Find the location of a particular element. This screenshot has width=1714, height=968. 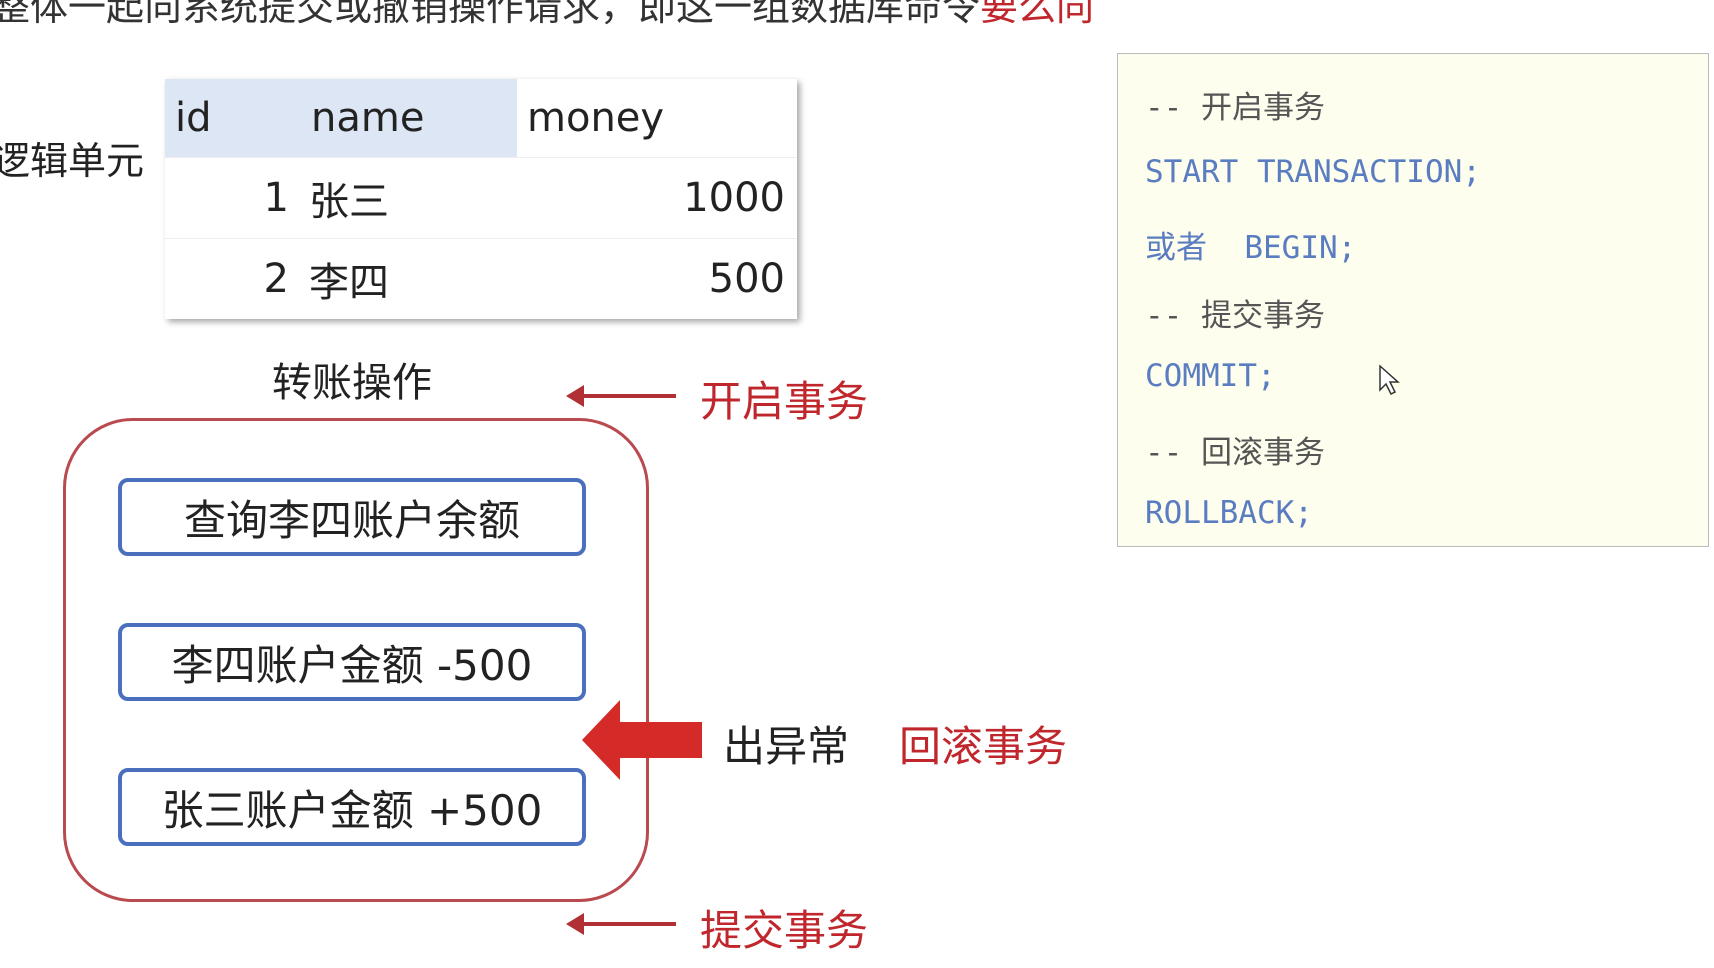

begin-arrow-icon is located at coordinates (621, 396).